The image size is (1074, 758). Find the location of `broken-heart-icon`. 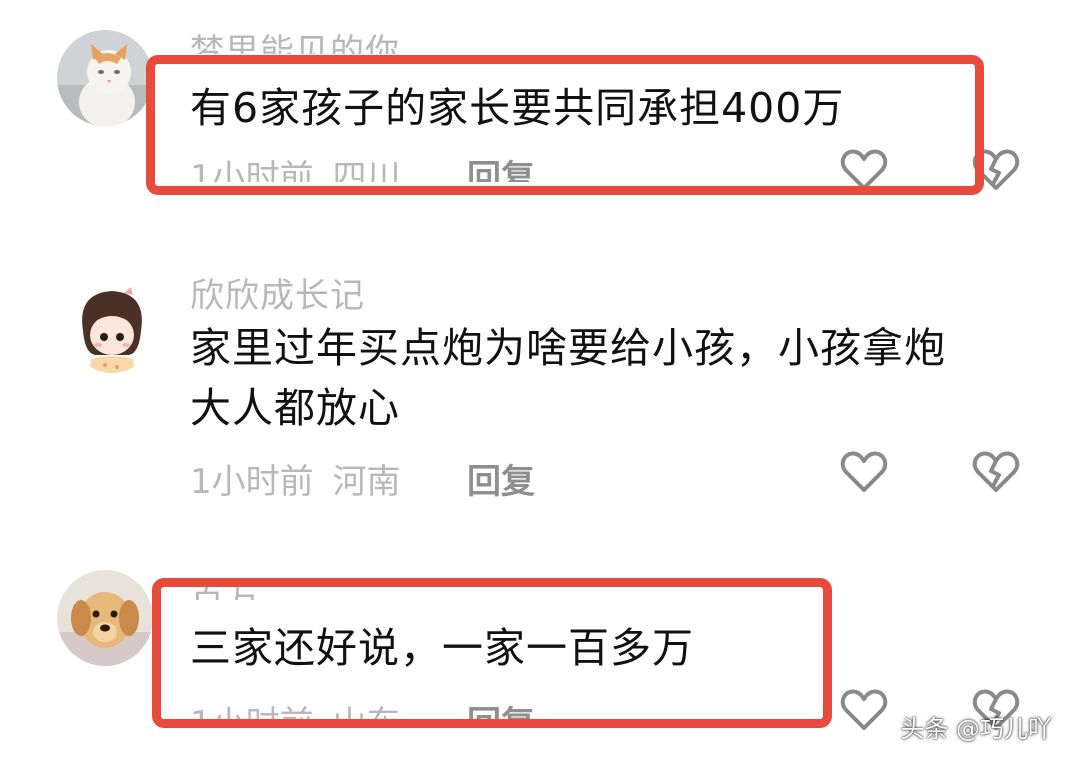

broken-heart-icon is located at coordinates (996, 472).